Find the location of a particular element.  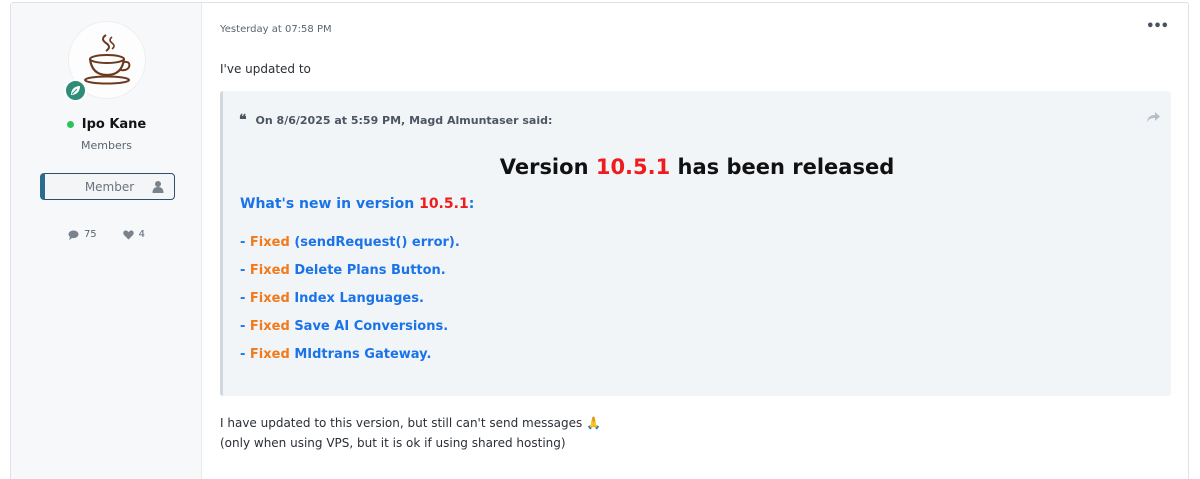

fix-item: - Fixed Delete Plans Button. is located at coordinates (350, 276).